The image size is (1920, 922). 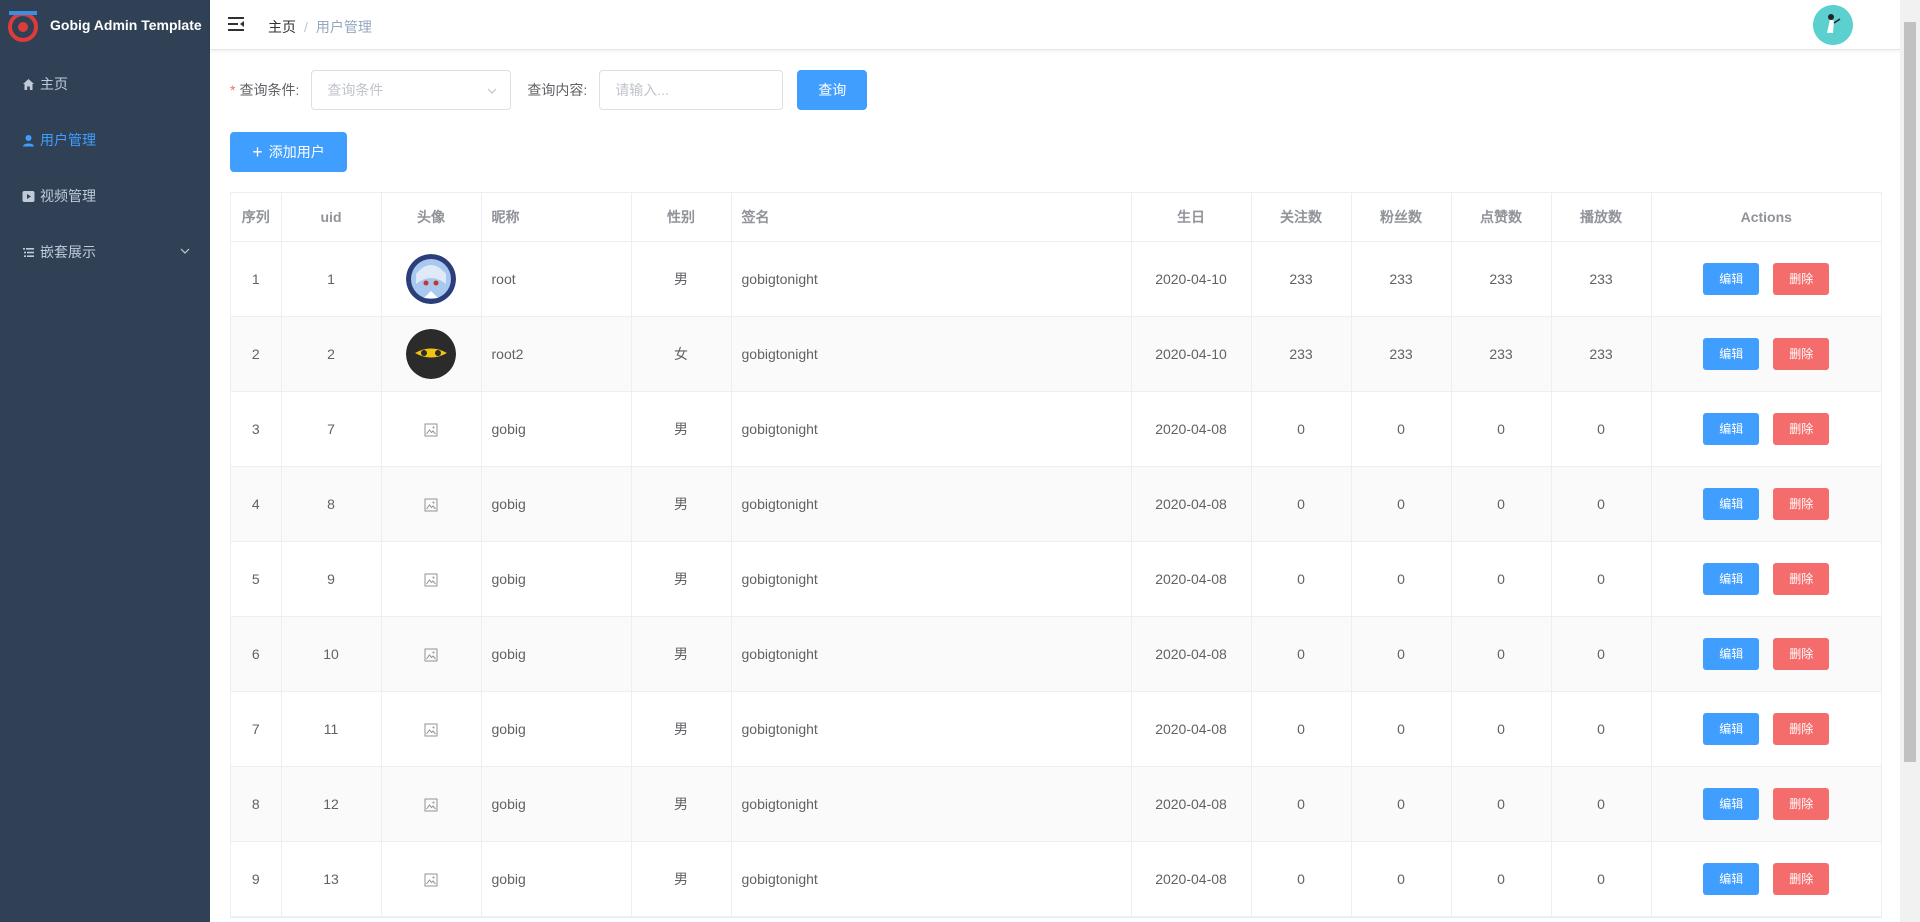 I want to click on hamburger-icon, so click(x=236, y=24).